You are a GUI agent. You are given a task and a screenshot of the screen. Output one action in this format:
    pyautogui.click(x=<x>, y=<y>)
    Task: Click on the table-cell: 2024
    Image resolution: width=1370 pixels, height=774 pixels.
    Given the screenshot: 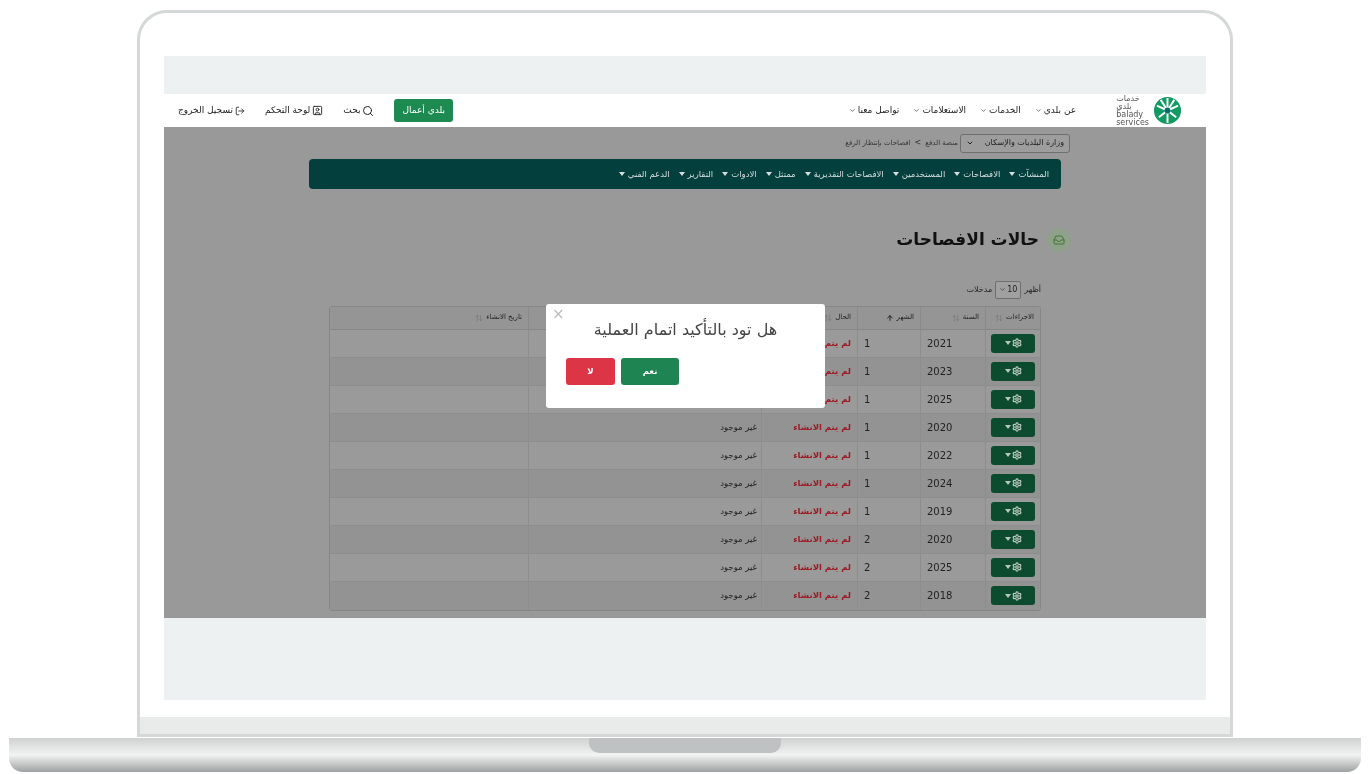 What is the action you would take?
    pyautogui.click(x=952, y=483)
    